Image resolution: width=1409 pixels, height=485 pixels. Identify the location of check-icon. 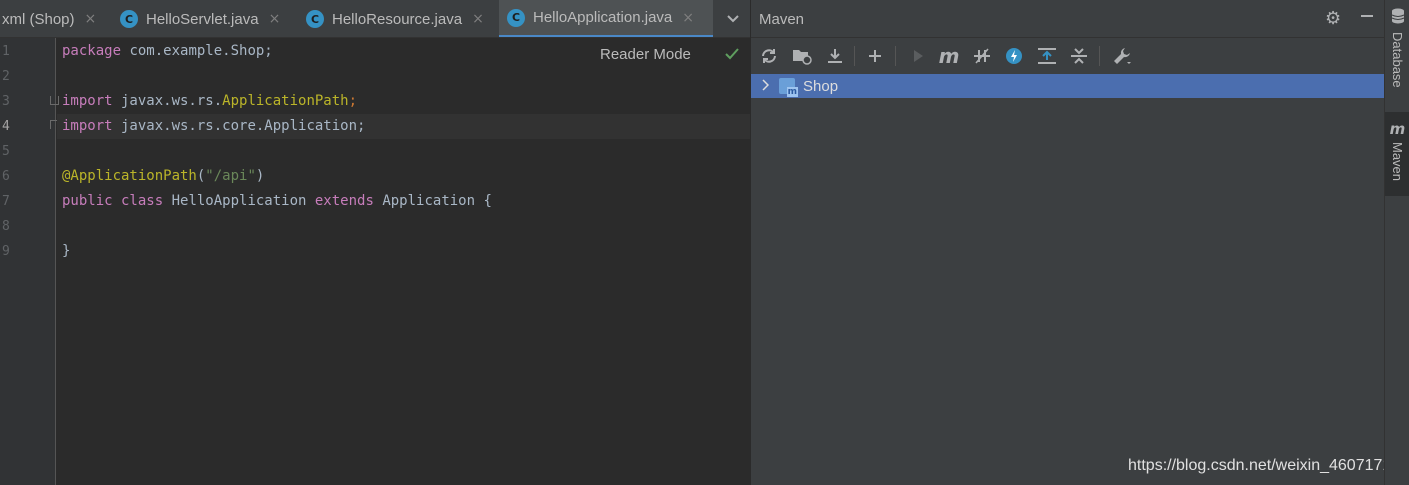
(732, 55).